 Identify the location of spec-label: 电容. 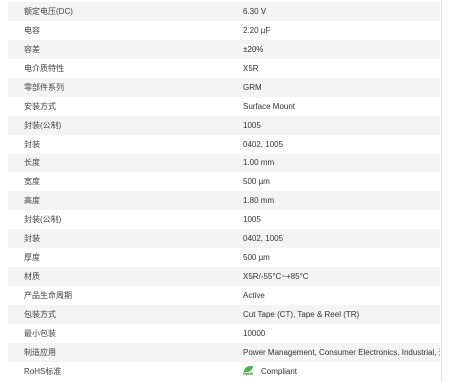
(32, 30).